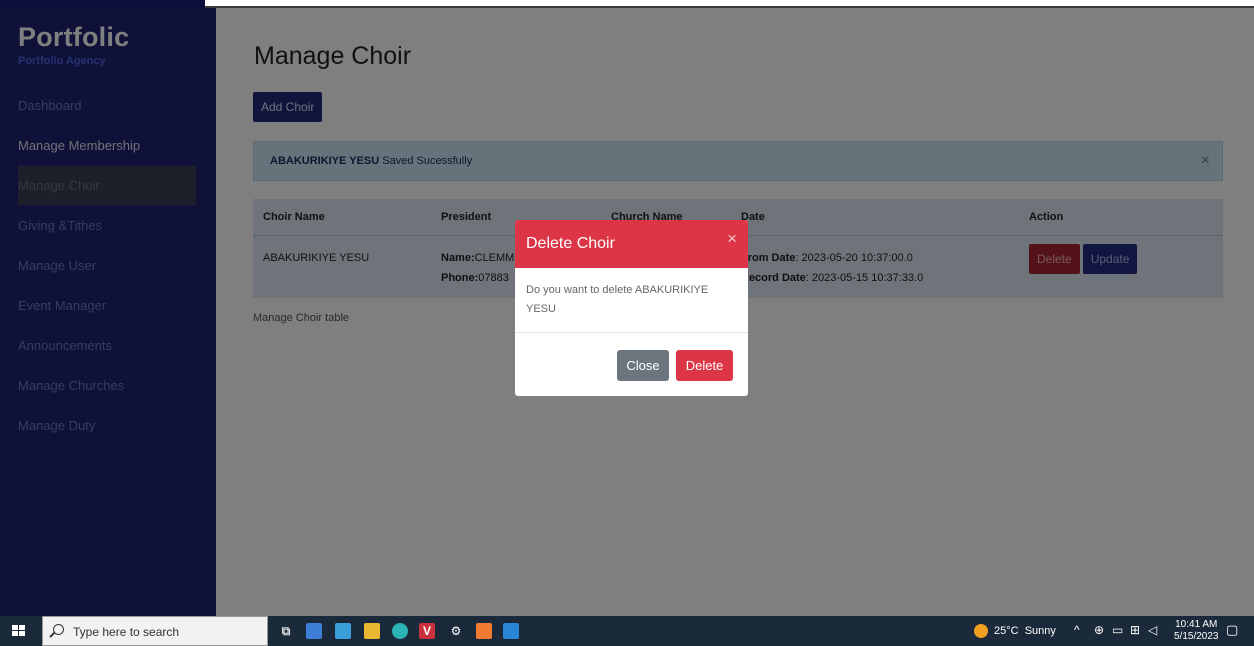 This screenshot has width=1254, height=646. What do you see at coordinates (1025, 631) in the screenshot?
I see `weather-text: 25°C Sunny` at bounding box center [1025, 631].